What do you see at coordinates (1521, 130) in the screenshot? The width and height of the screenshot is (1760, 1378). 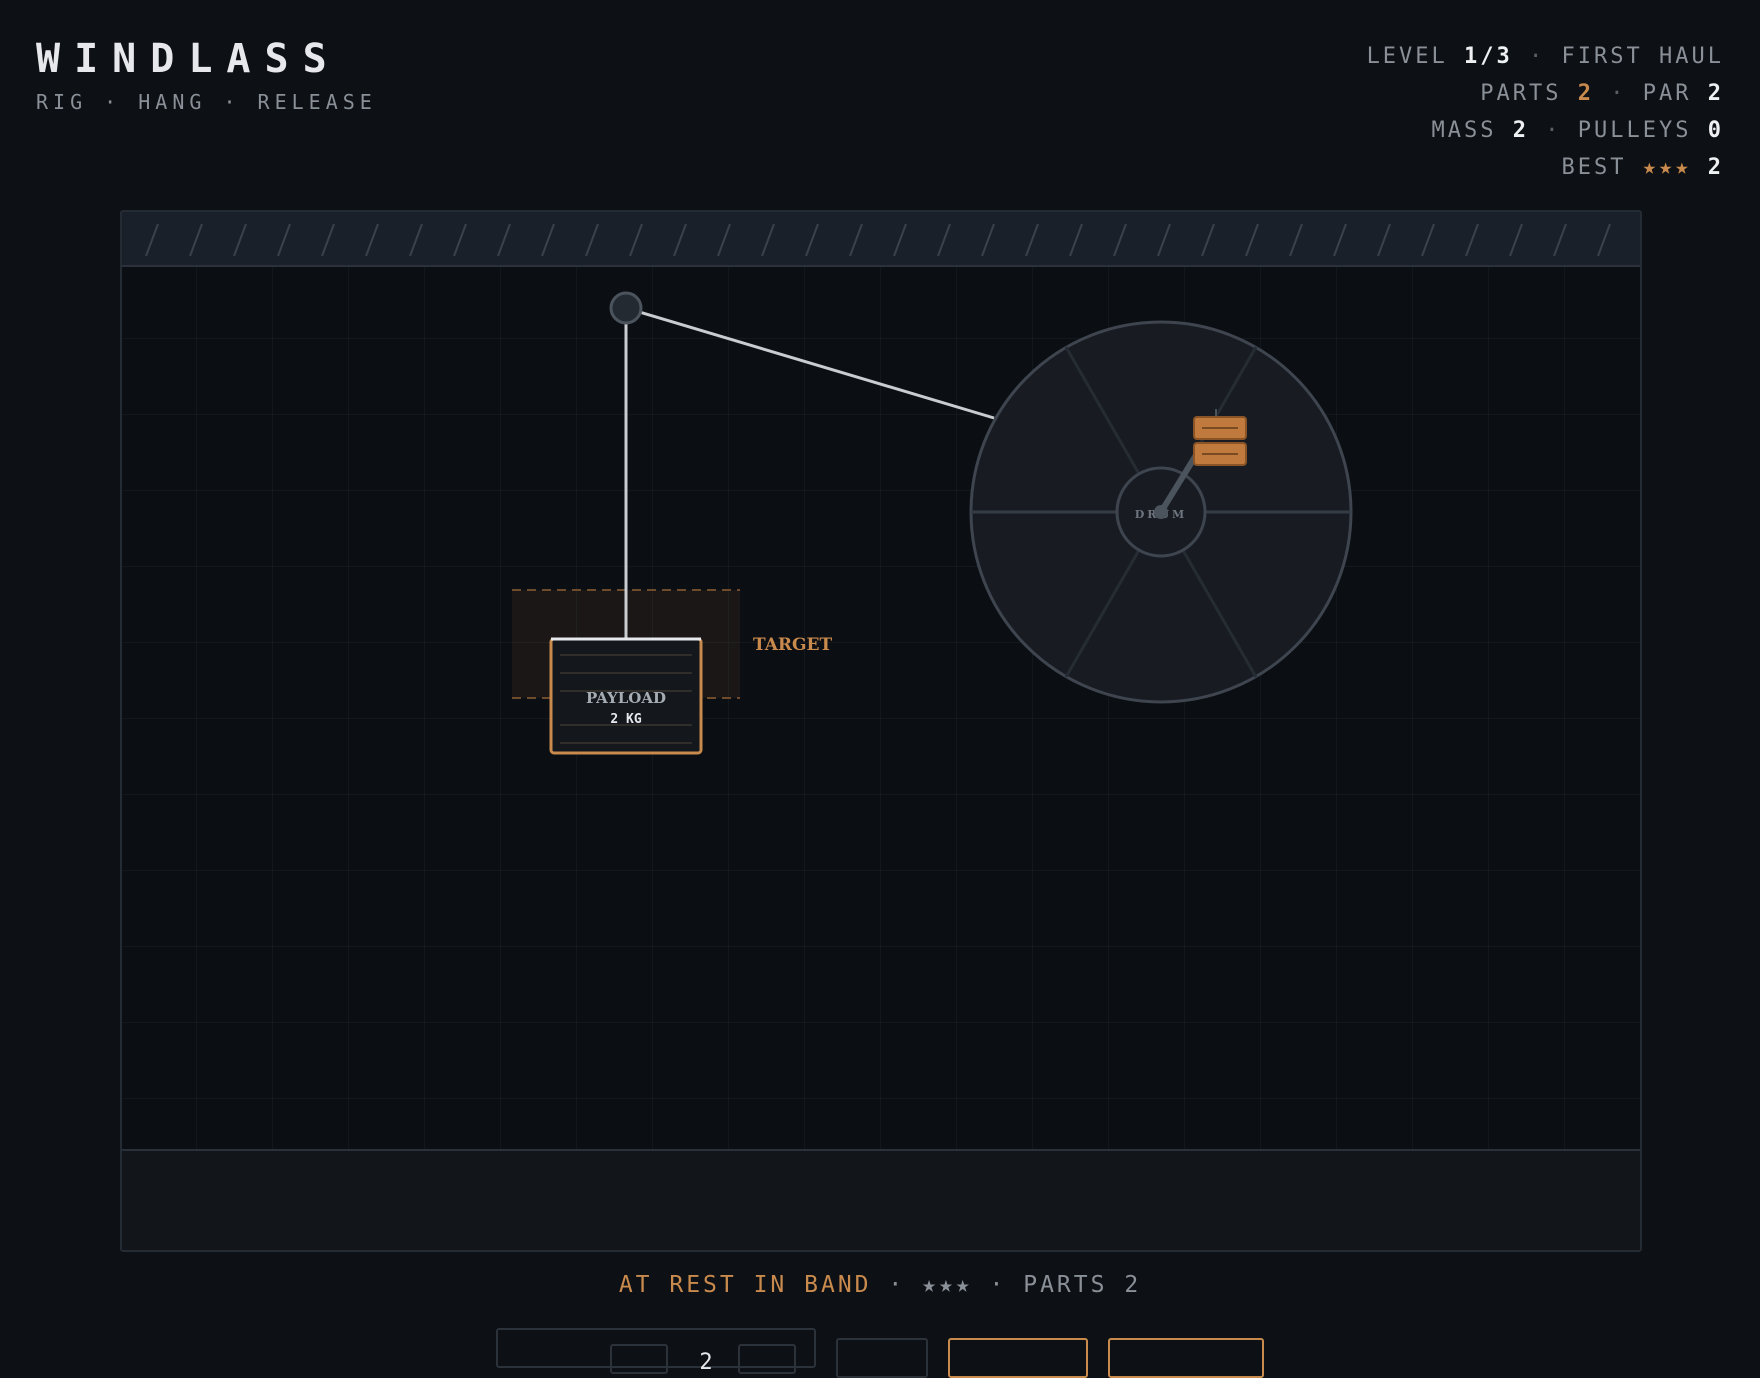 I see `mass-value: 2` at bounding box center [1521, 130].